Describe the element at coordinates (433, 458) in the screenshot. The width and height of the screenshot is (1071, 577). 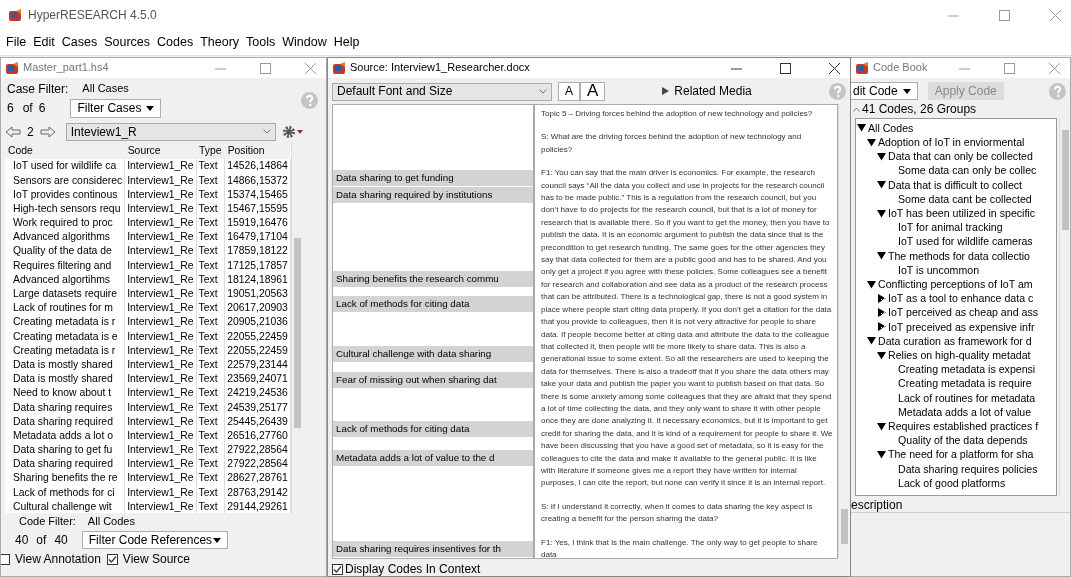
I see `code-band: Metadata adds a lot of value to the d` at that location.